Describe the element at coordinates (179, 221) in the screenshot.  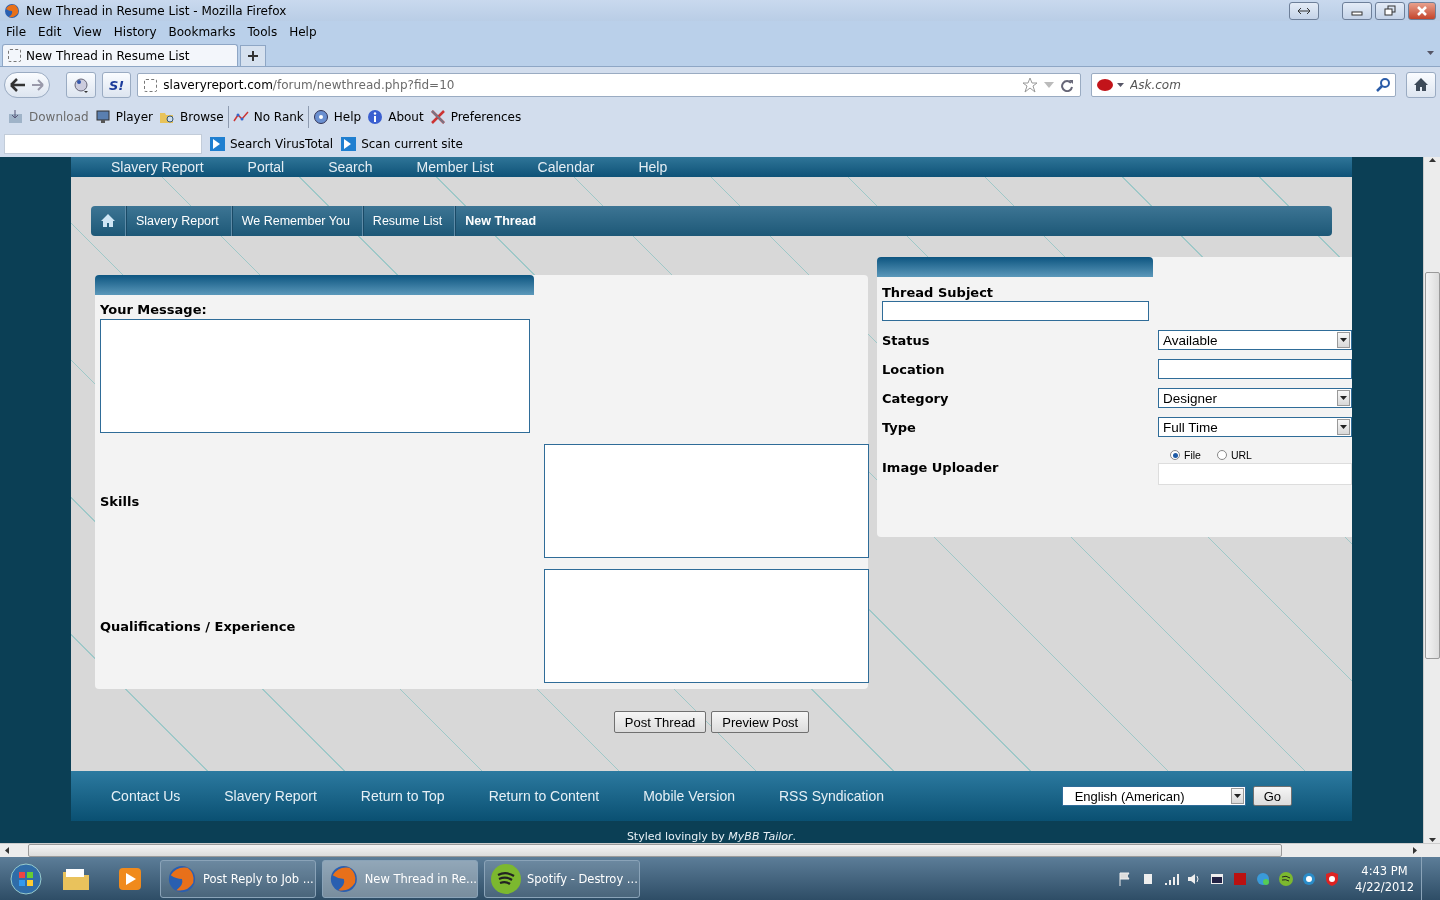
I see `breadcrumb-link: Slavery Report` at that location.